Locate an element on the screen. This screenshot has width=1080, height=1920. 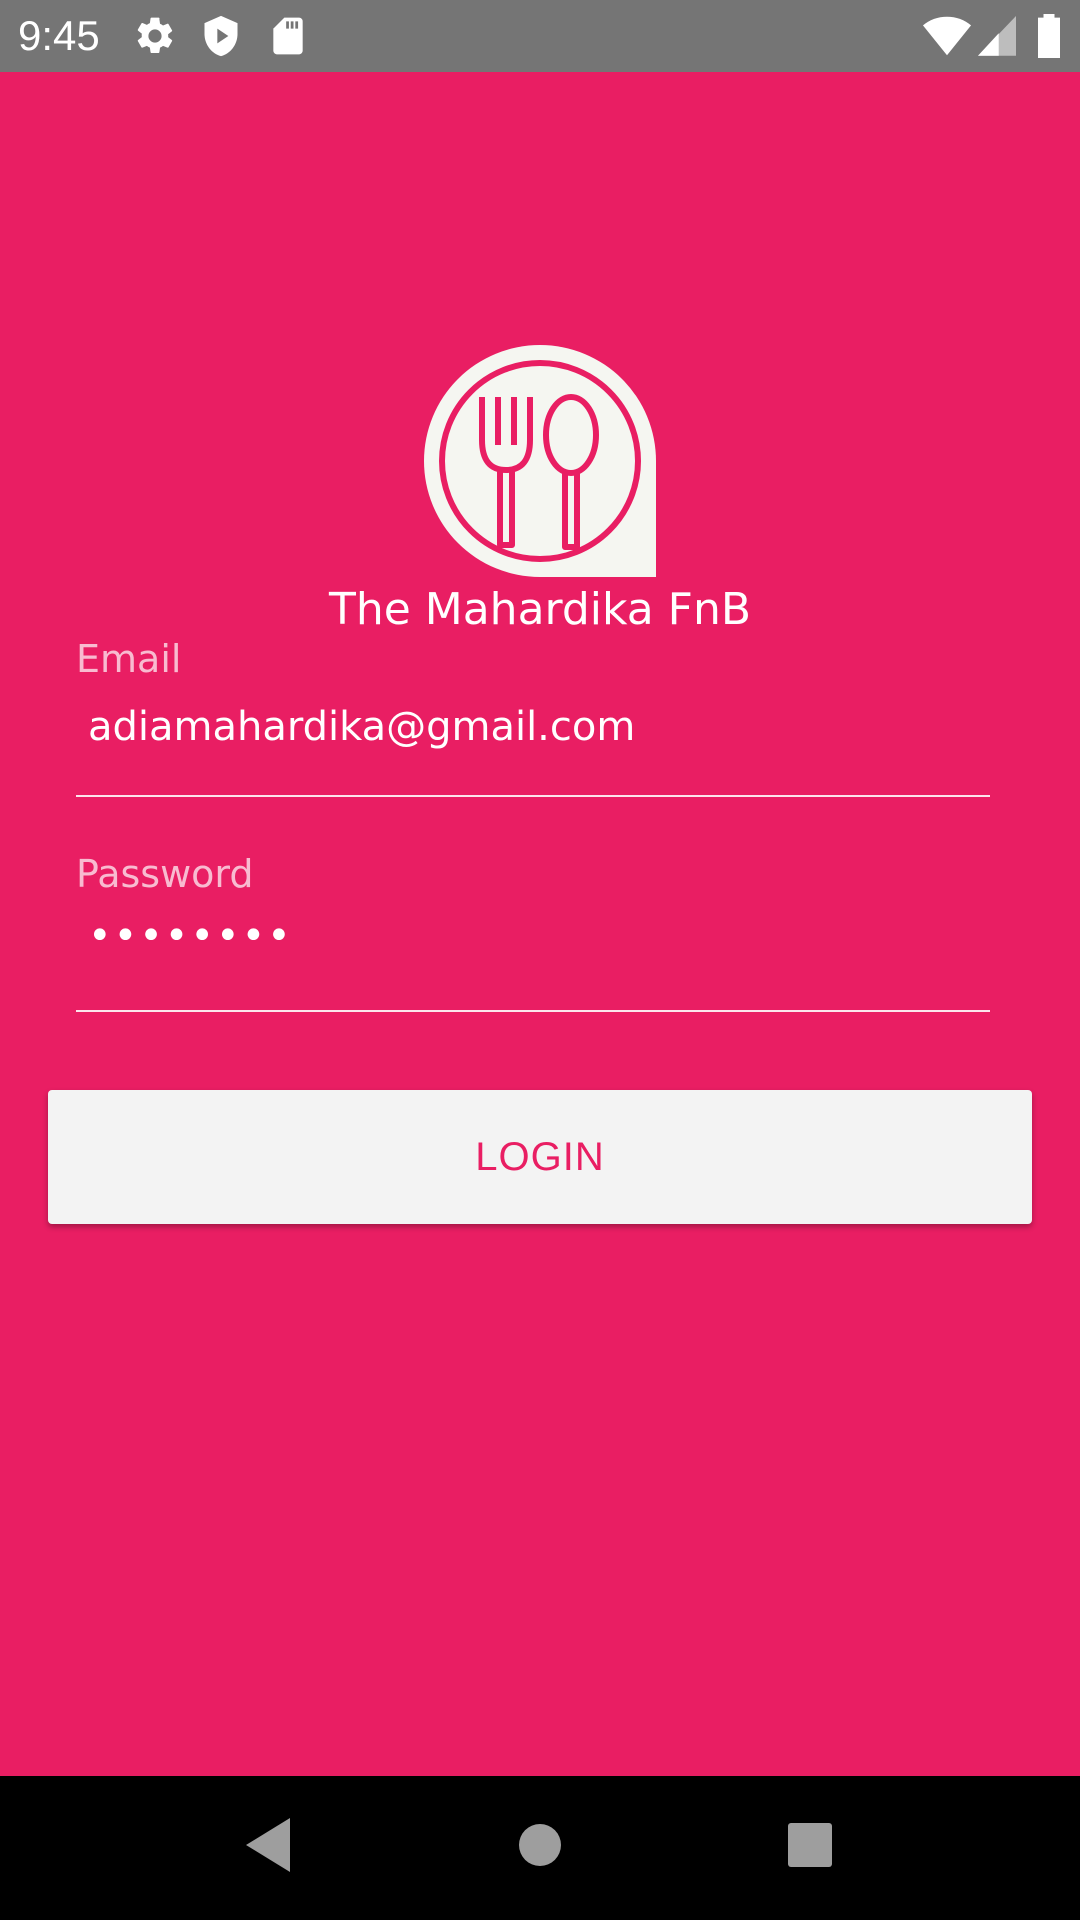
password-field: •••••••• is located at coordinates (538, 936).